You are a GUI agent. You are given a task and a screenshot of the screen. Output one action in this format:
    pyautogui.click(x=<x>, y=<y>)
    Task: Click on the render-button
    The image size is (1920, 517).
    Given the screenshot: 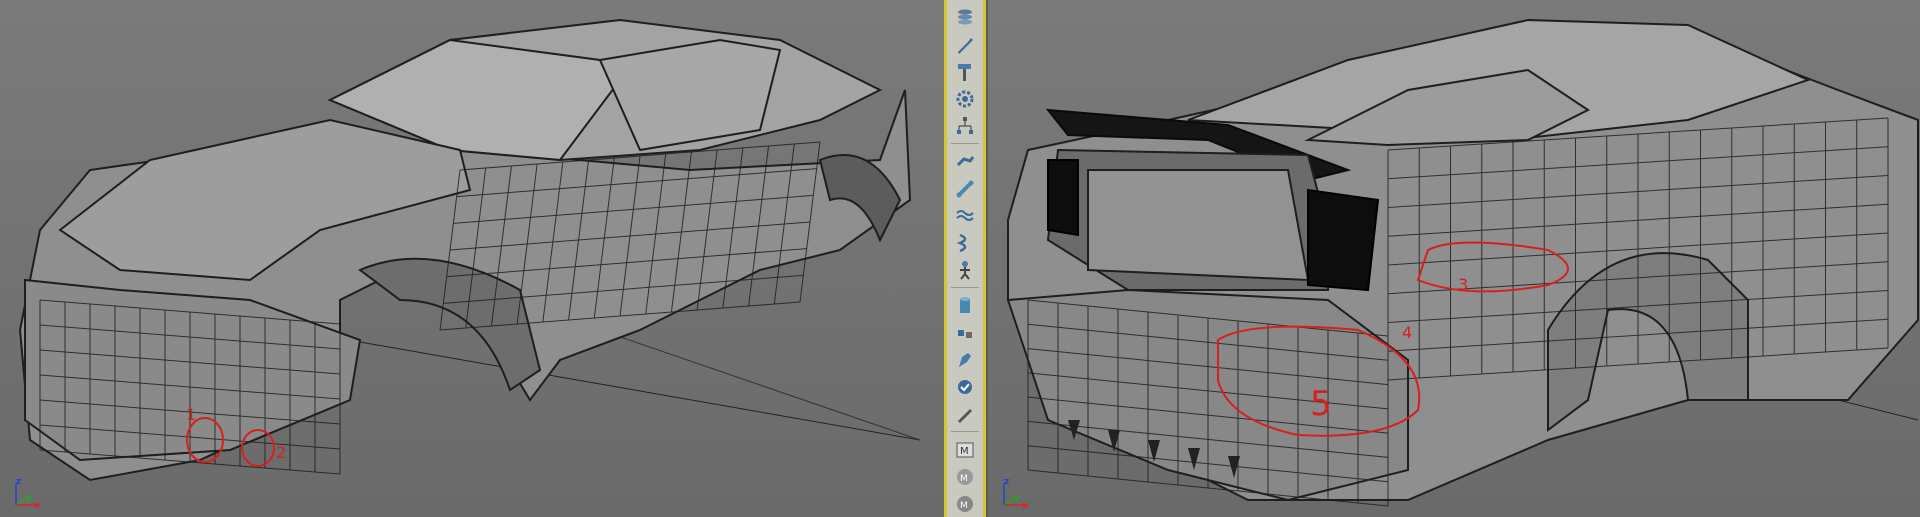 What is the action you would take?
    pyautogui.click(x=965, y=386)
    